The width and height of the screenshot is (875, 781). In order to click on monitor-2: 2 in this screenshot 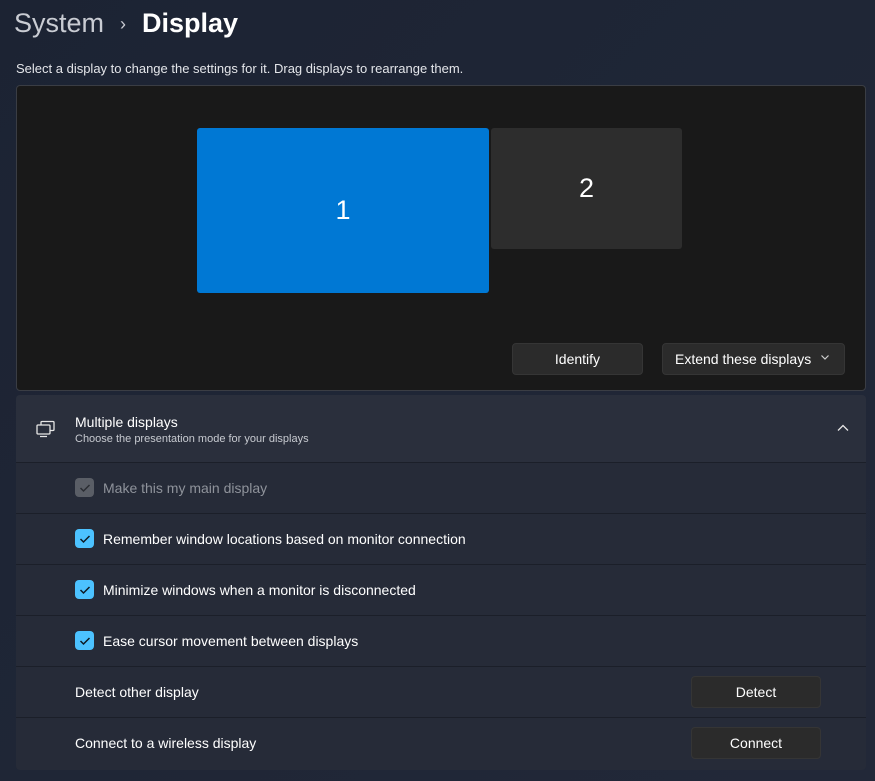, I will do `click(586, 188)`.